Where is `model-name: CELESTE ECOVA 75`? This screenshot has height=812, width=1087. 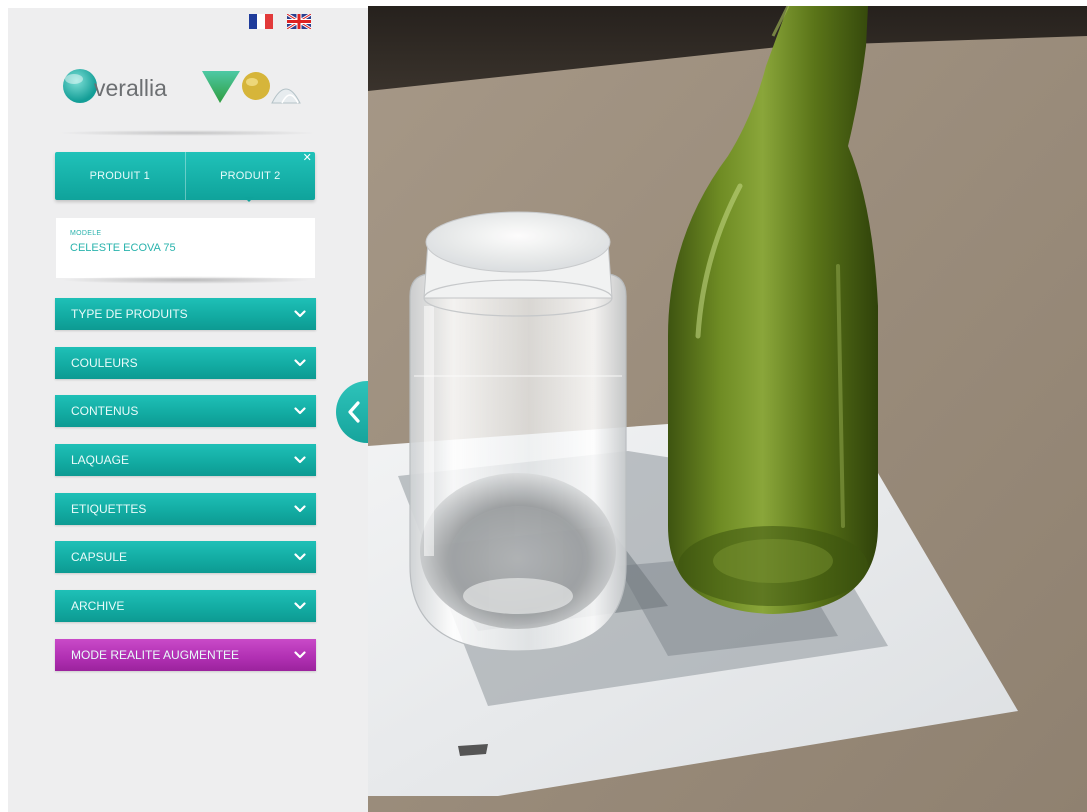
model-name: CELESTE ECOVA 75 is located at coordinates (123, 248).